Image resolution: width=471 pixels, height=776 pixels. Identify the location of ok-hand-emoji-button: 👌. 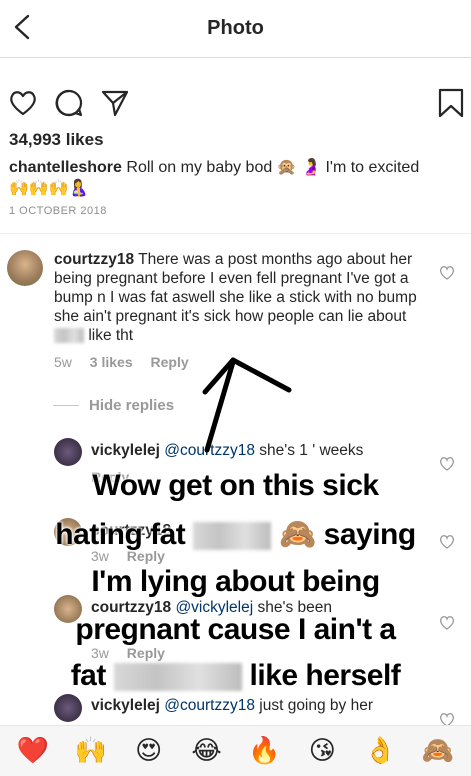
(380, 751).